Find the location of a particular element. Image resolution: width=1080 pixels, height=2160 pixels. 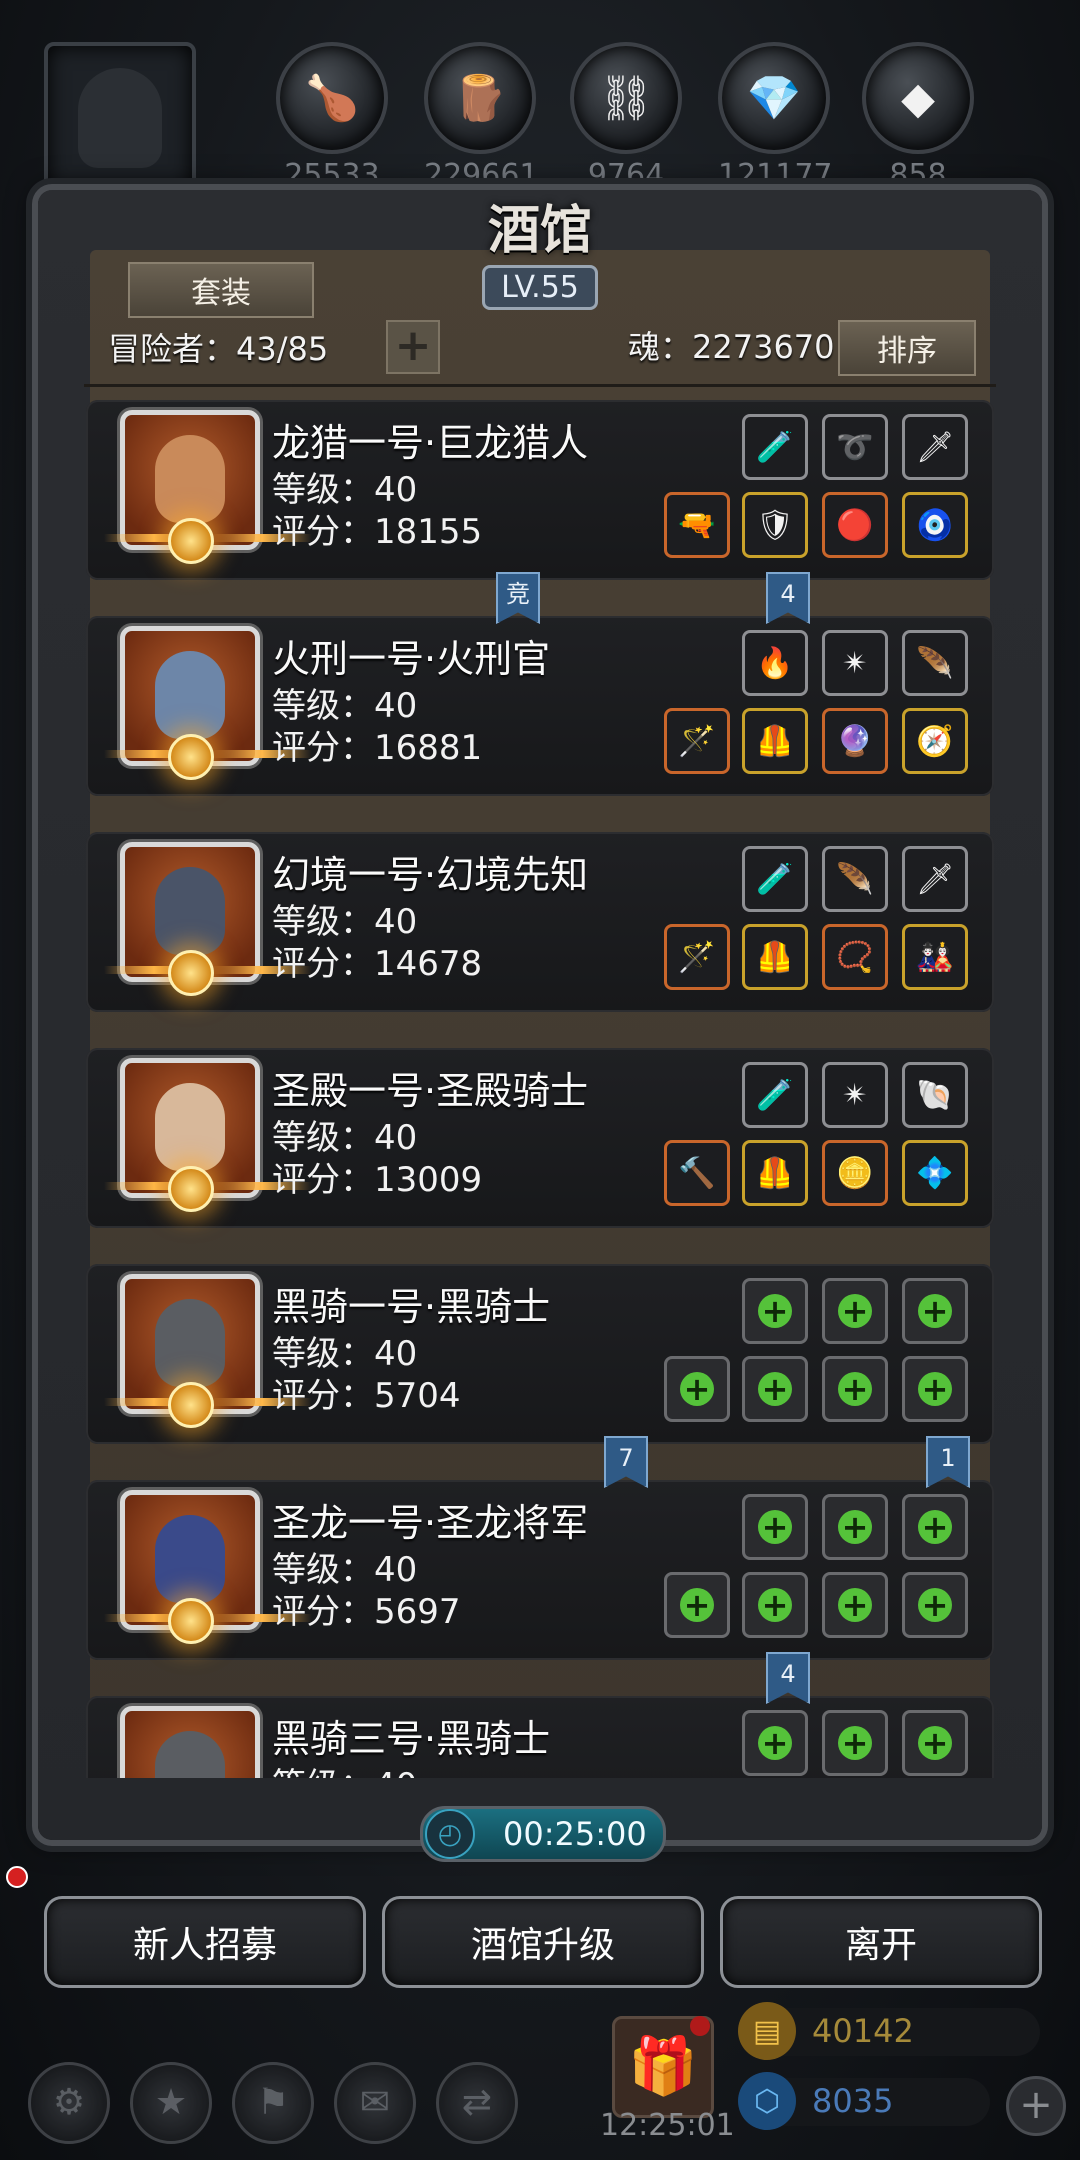

recruit-button: 新人招募 is located at coordinates (205, 1942).